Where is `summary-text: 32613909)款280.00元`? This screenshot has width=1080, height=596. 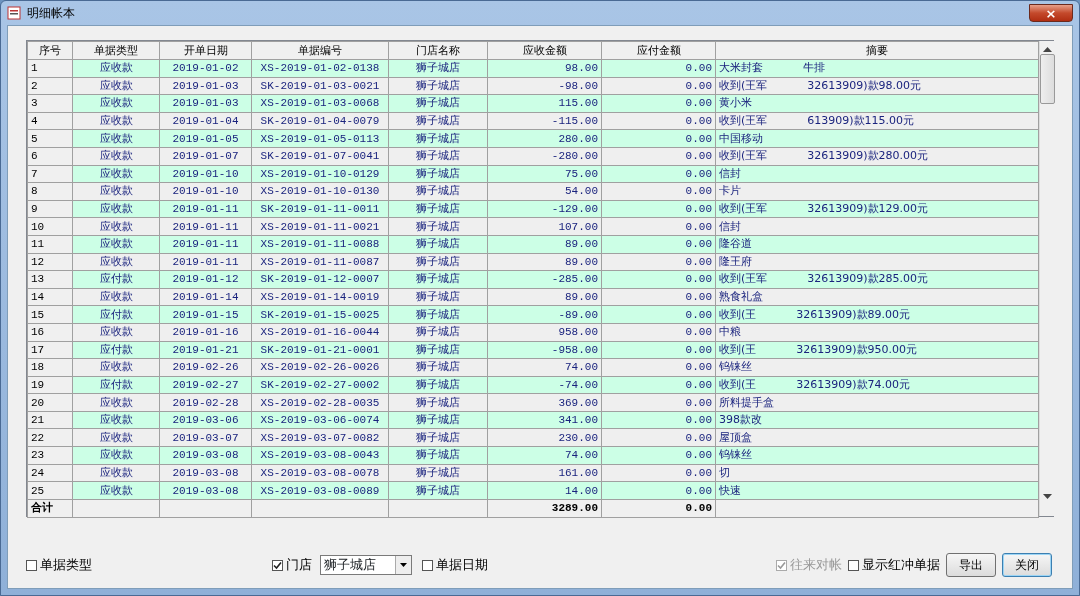 summary-text: 32613909)款280.00元 is located at coordinates (868, 156).